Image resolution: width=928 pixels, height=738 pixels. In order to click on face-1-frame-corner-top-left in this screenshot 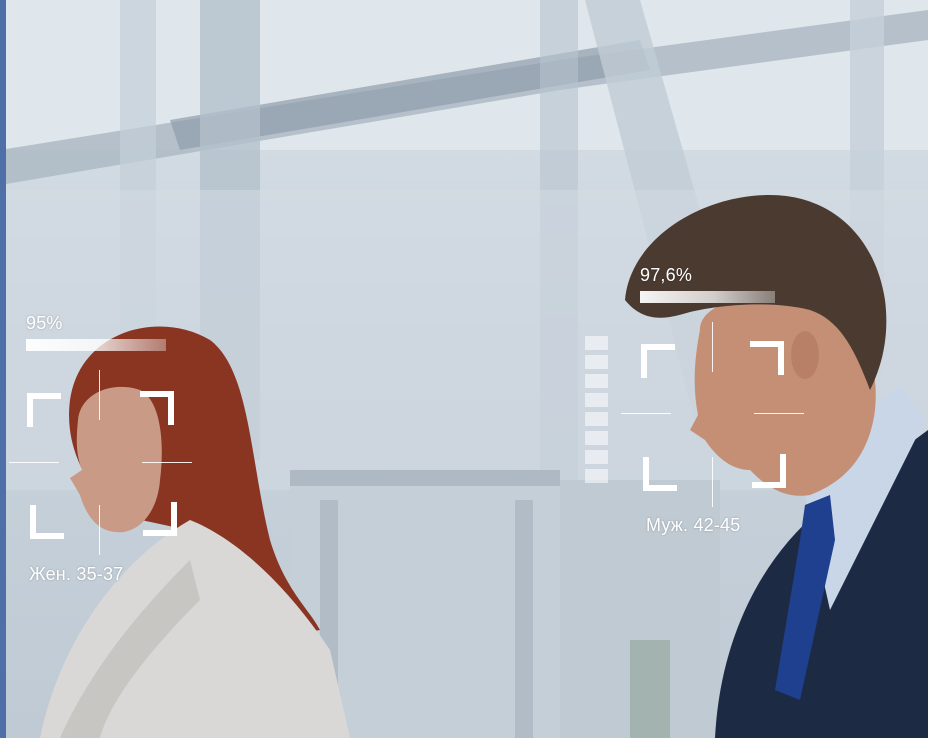, I will do `click(44, 410)`.